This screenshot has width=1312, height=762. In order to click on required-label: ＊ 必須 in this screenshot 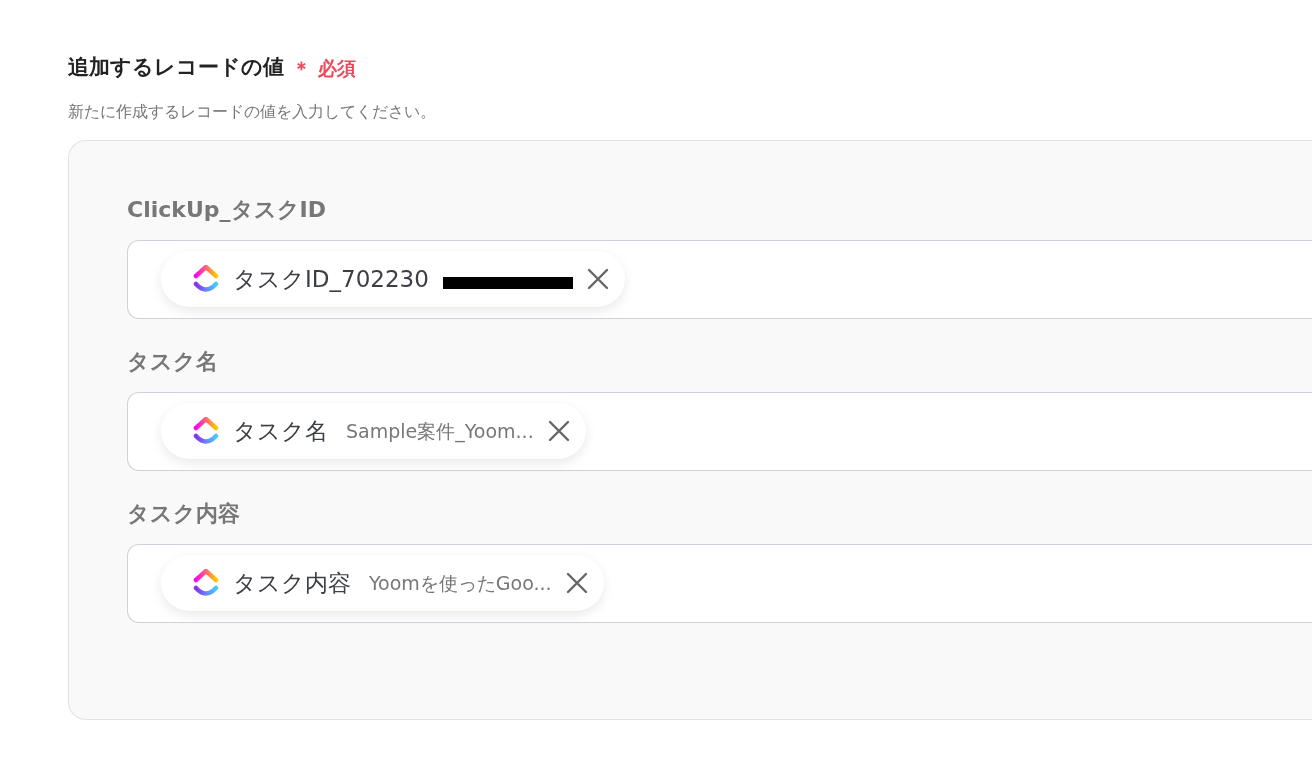, I will do `click(324, 68)`.